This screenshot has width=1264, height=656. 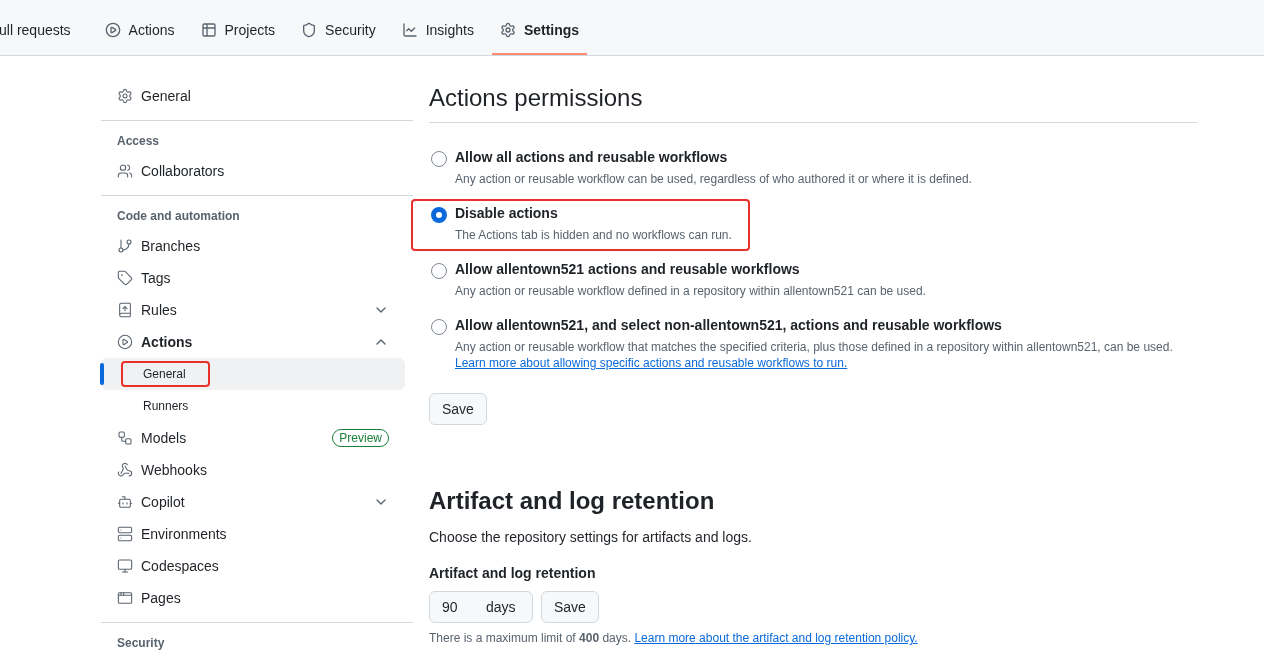 I want to click on days-input-field: 90 days, so click(x=481, y=607).